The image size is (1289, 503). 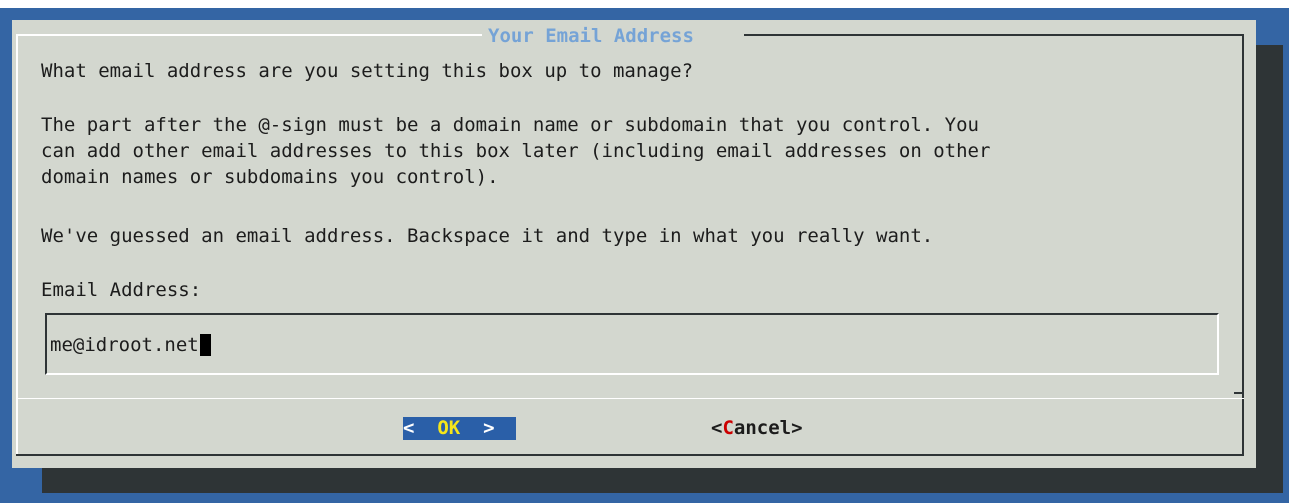 I want to click on email-field-label: Email Address:, so click(x=121, y=290).